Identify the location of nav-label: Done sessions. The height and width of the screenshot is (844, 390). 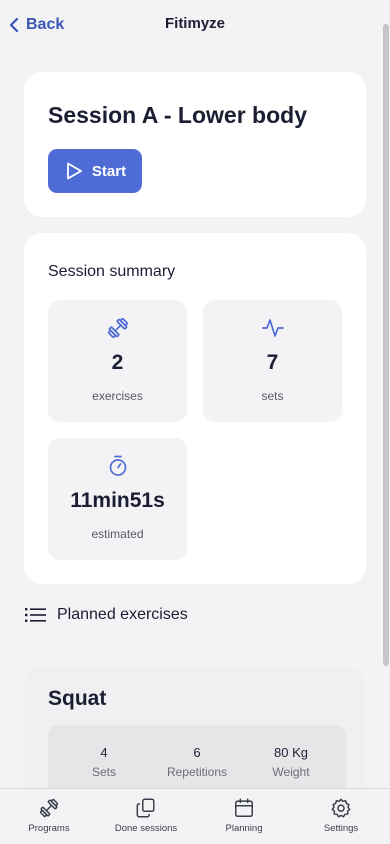
(146, 828).